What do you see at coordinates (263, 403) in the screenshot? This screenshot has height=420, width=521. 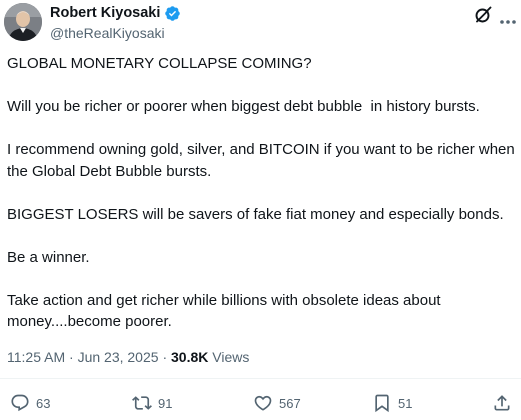 I see `heart-icon` at bounding box center [263, 403].